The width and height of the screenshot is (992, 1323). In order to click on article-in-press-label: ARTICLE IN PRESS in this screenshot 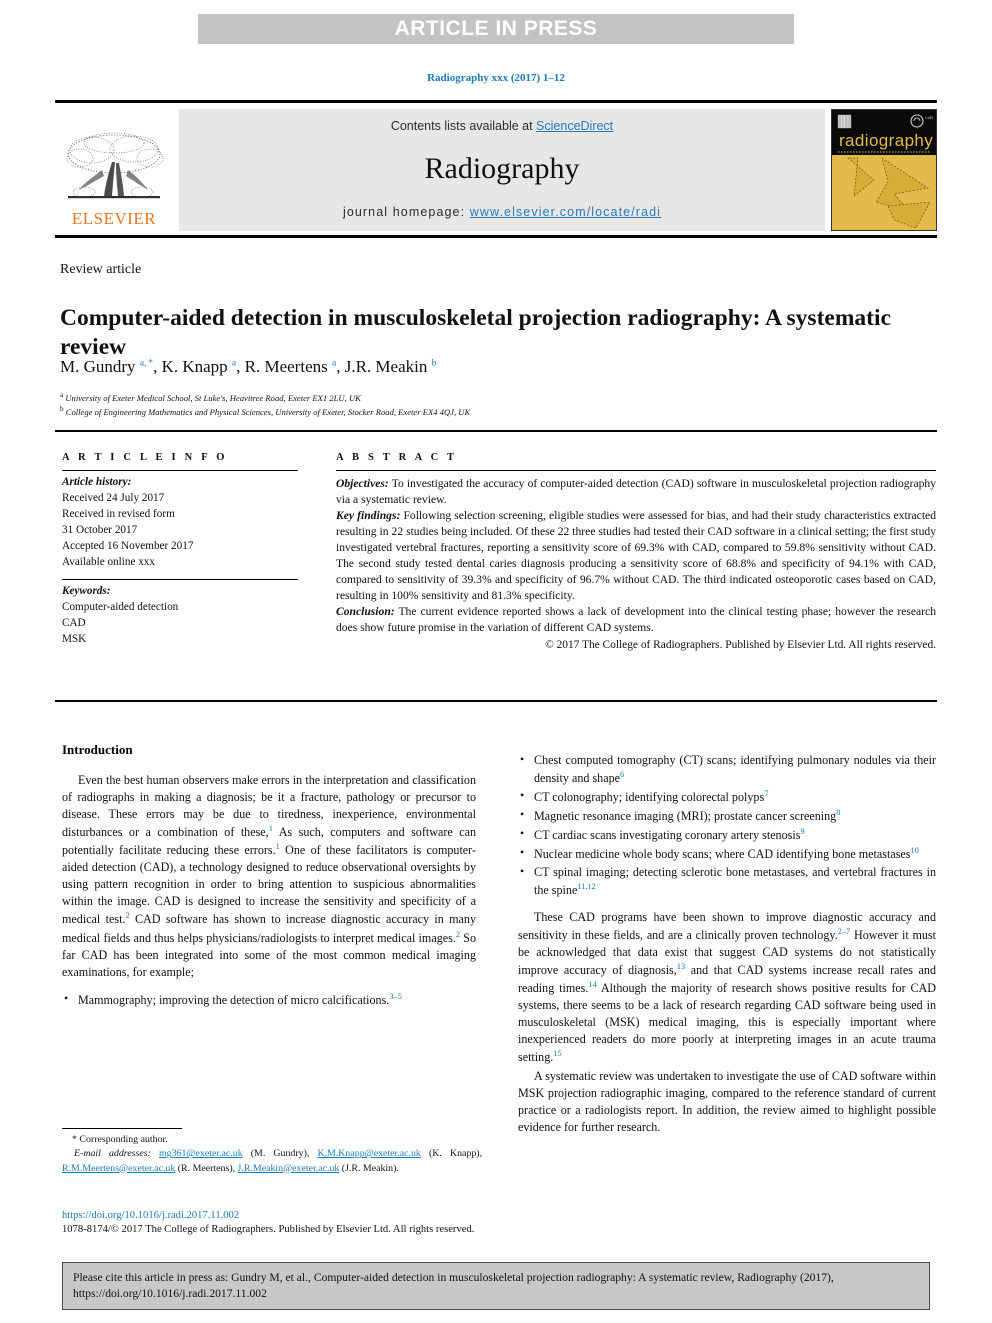, I will do `click(496, 28)`.